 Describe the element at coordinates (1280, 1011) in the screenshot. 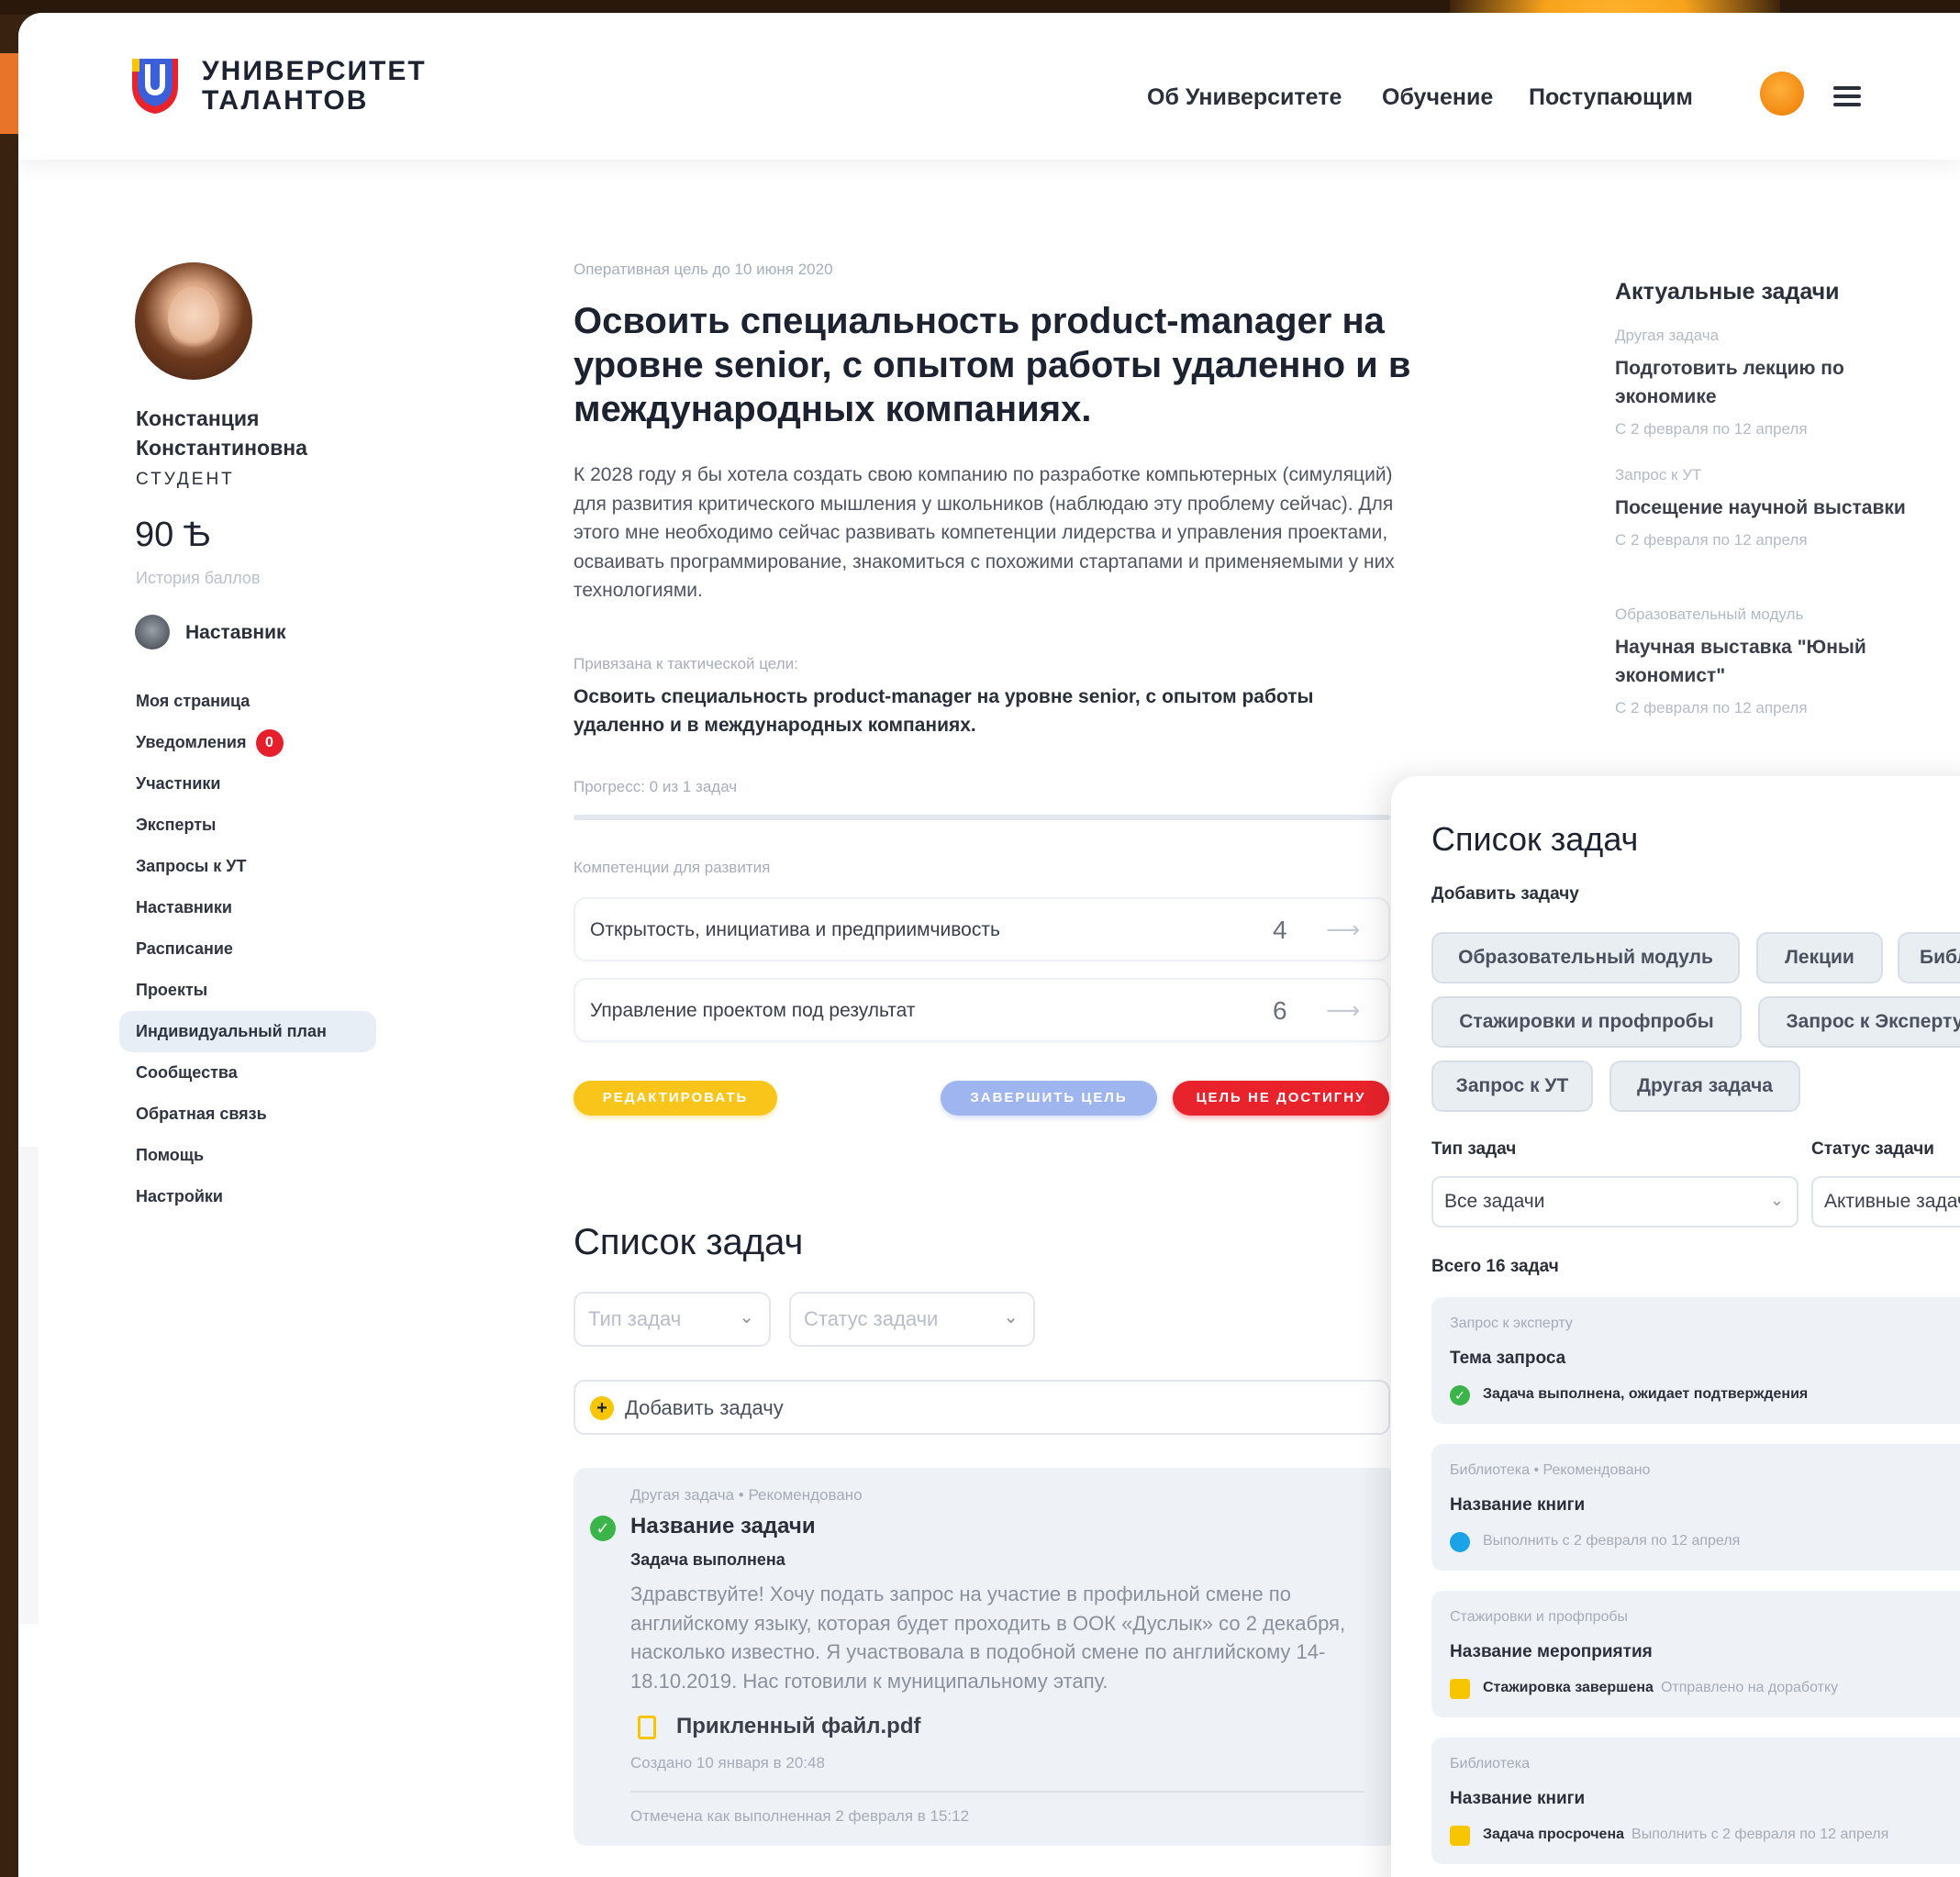

I see `competency-value: 6` at that location.